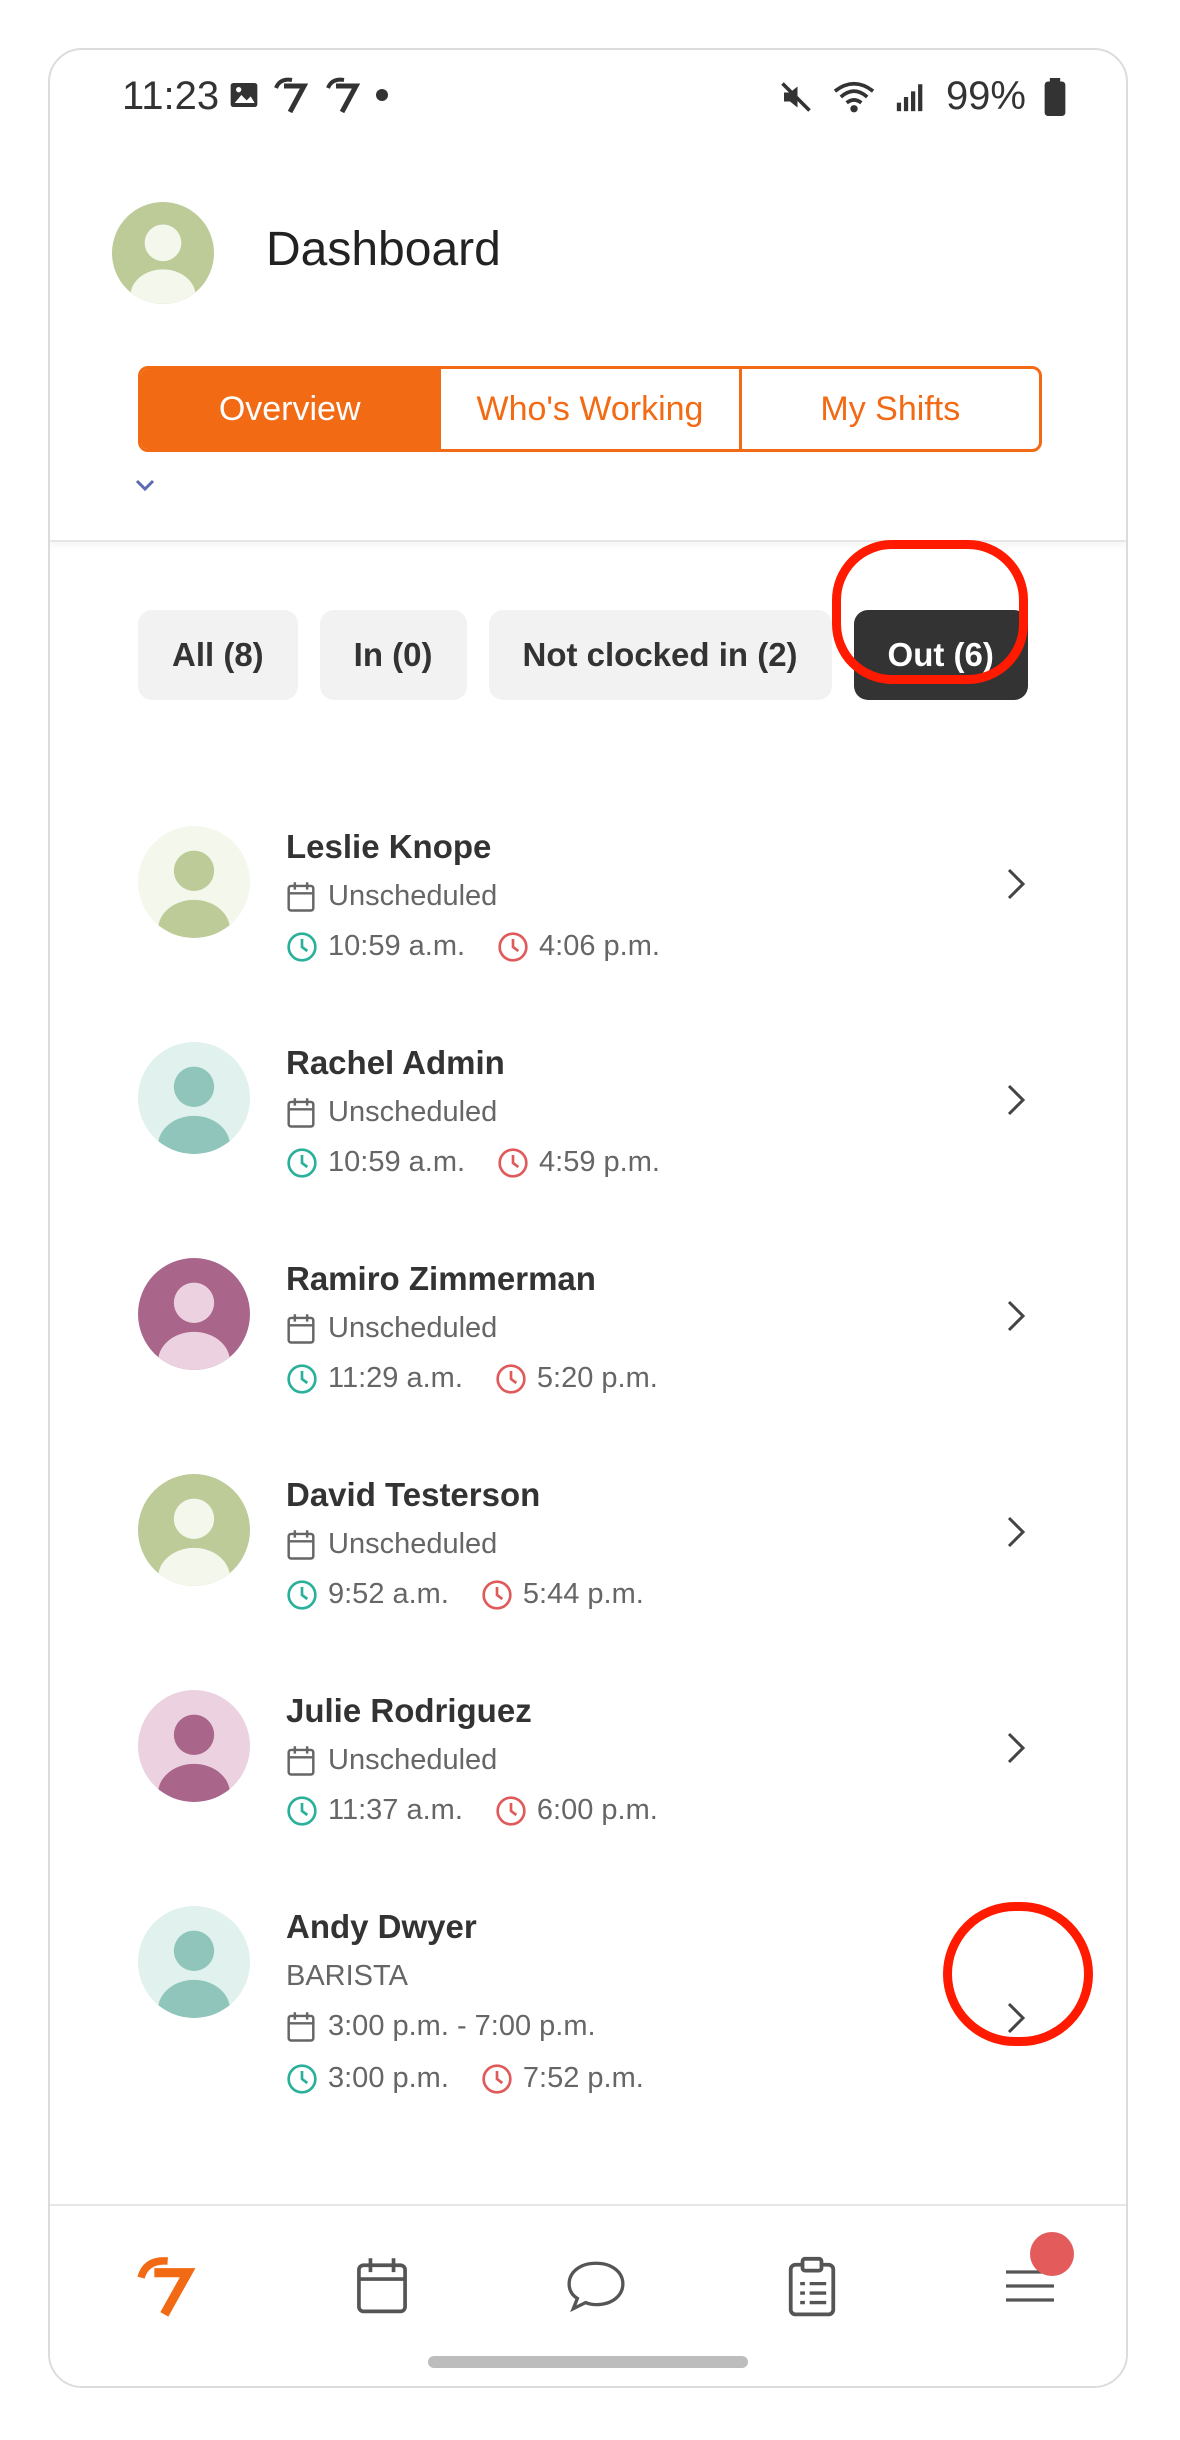 This screenshot has width=1180, height=2440. I want to click on tab-whos-working: Who's Working, so click(591, 409).